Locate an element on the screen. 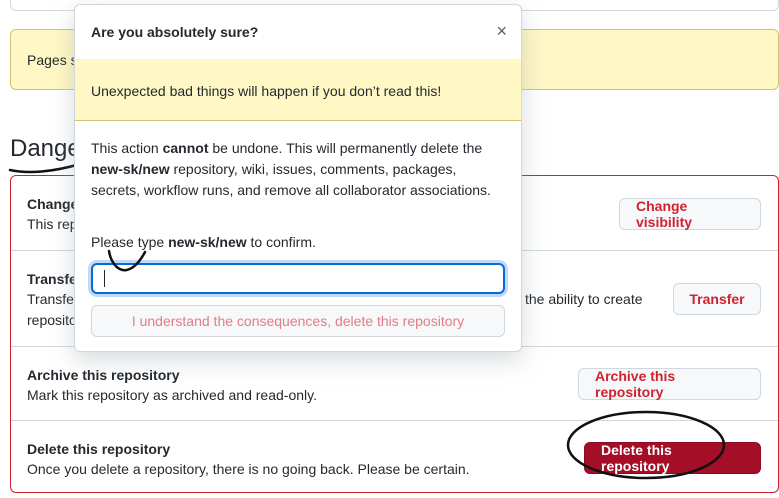 The height and width of the screenshot is (498, 779). confirm-text-part: to confirm. is located at coordinates (281, 242).